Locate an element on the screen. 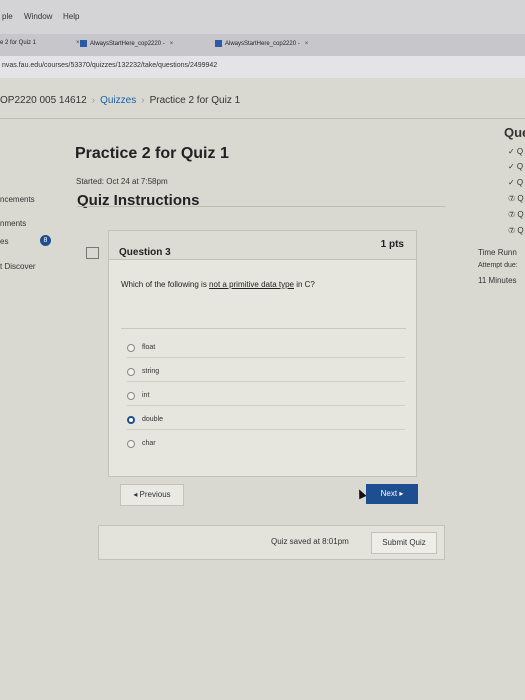 This screenshot has height=700, width=525. nav-discover: t Discover is located at coordinates (18, 266).